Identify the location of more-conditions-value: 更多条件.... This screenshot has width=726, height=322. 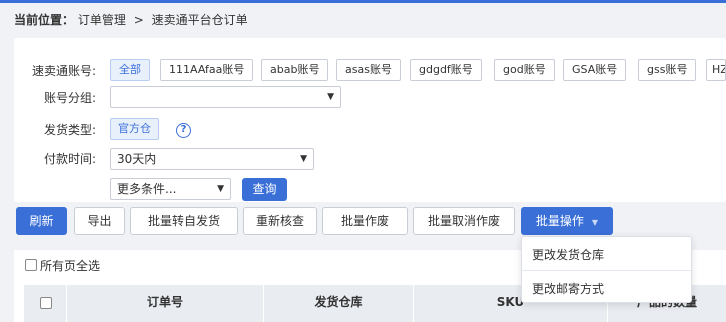
(147, 189).